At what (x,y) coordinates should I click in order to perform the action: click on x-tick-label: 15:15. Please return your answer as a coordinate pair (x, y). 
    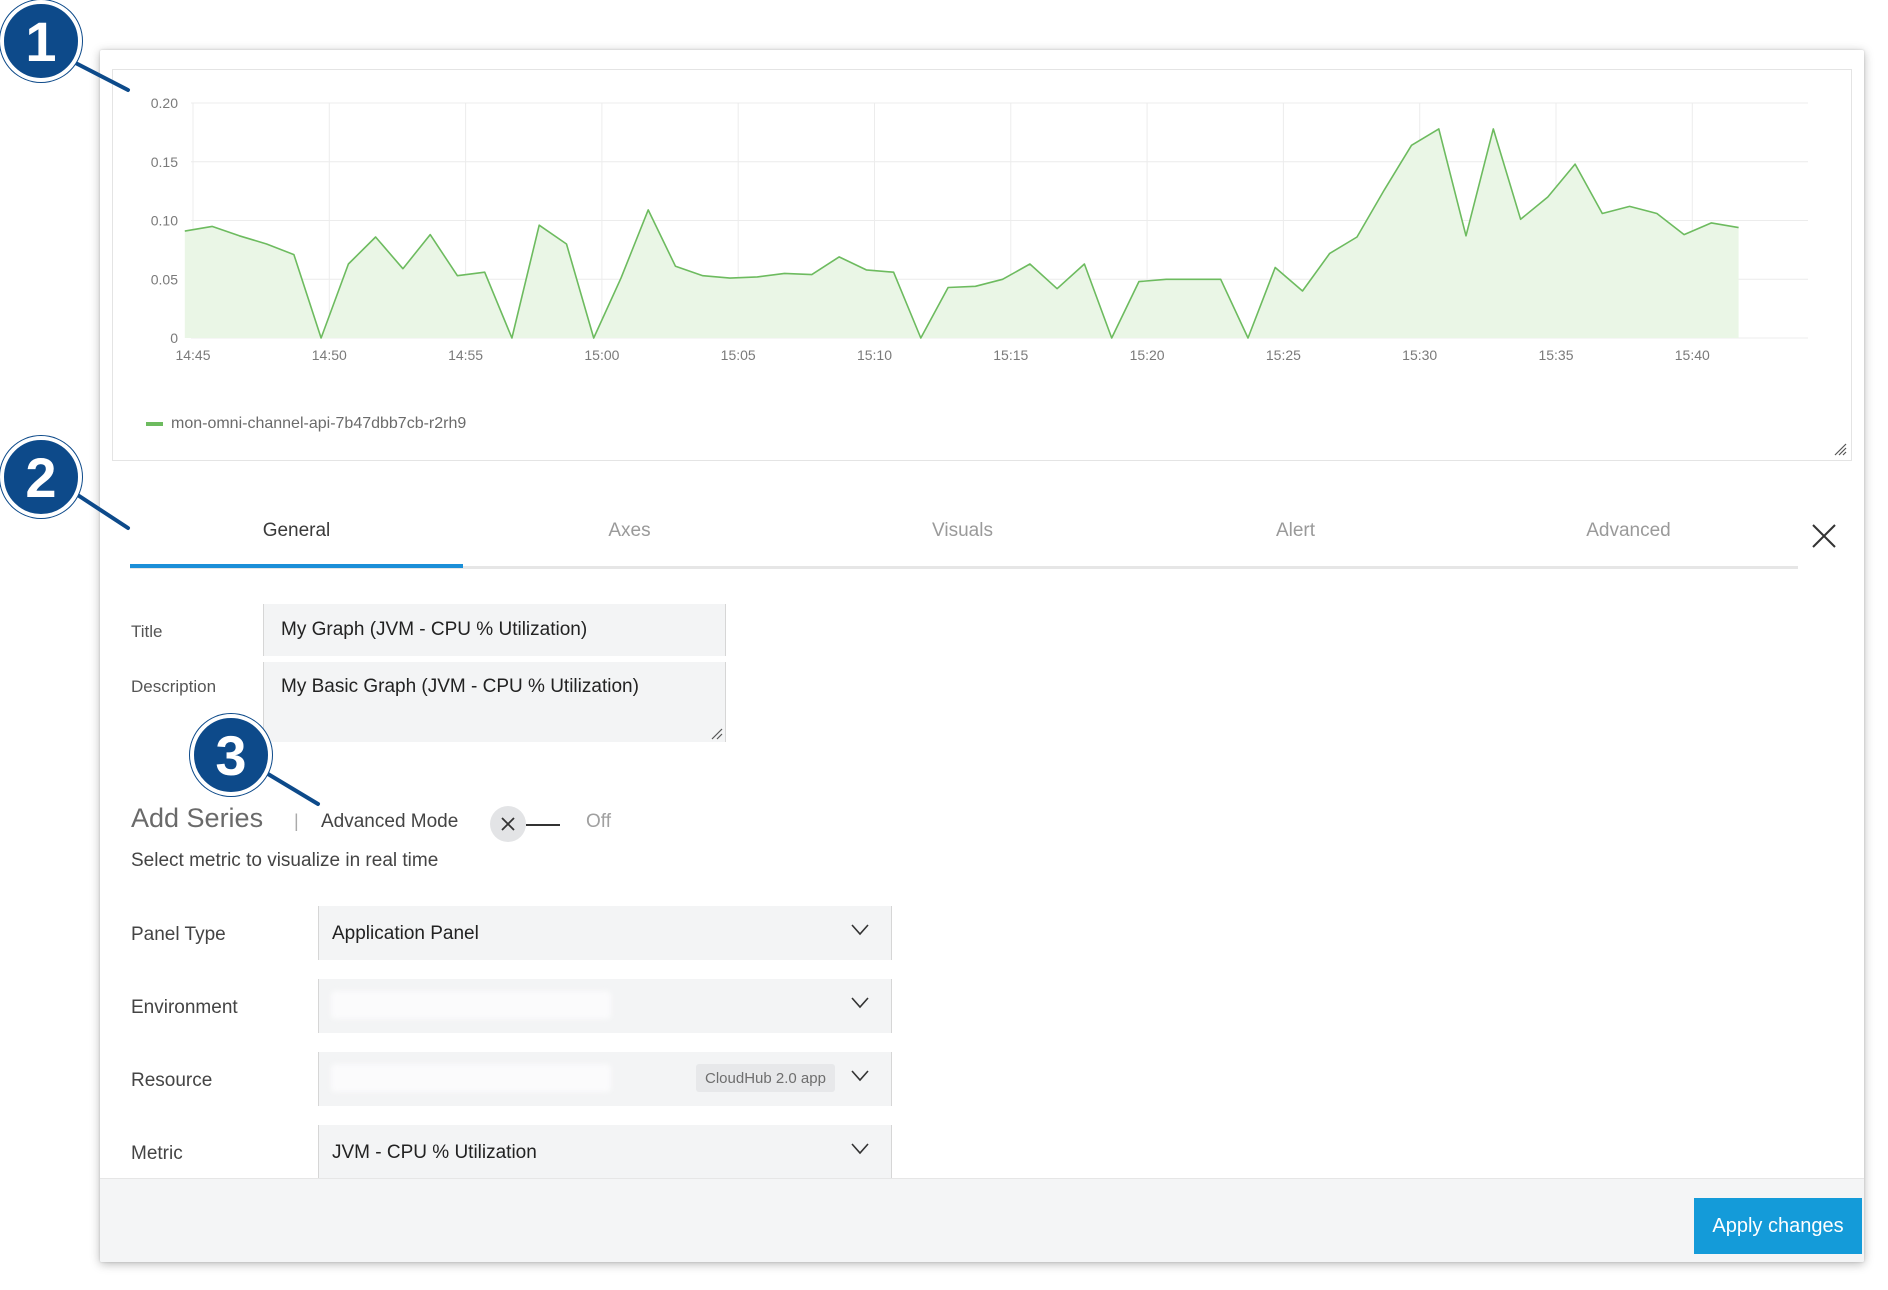
    Looking at the image, I should click on (1010, 355).